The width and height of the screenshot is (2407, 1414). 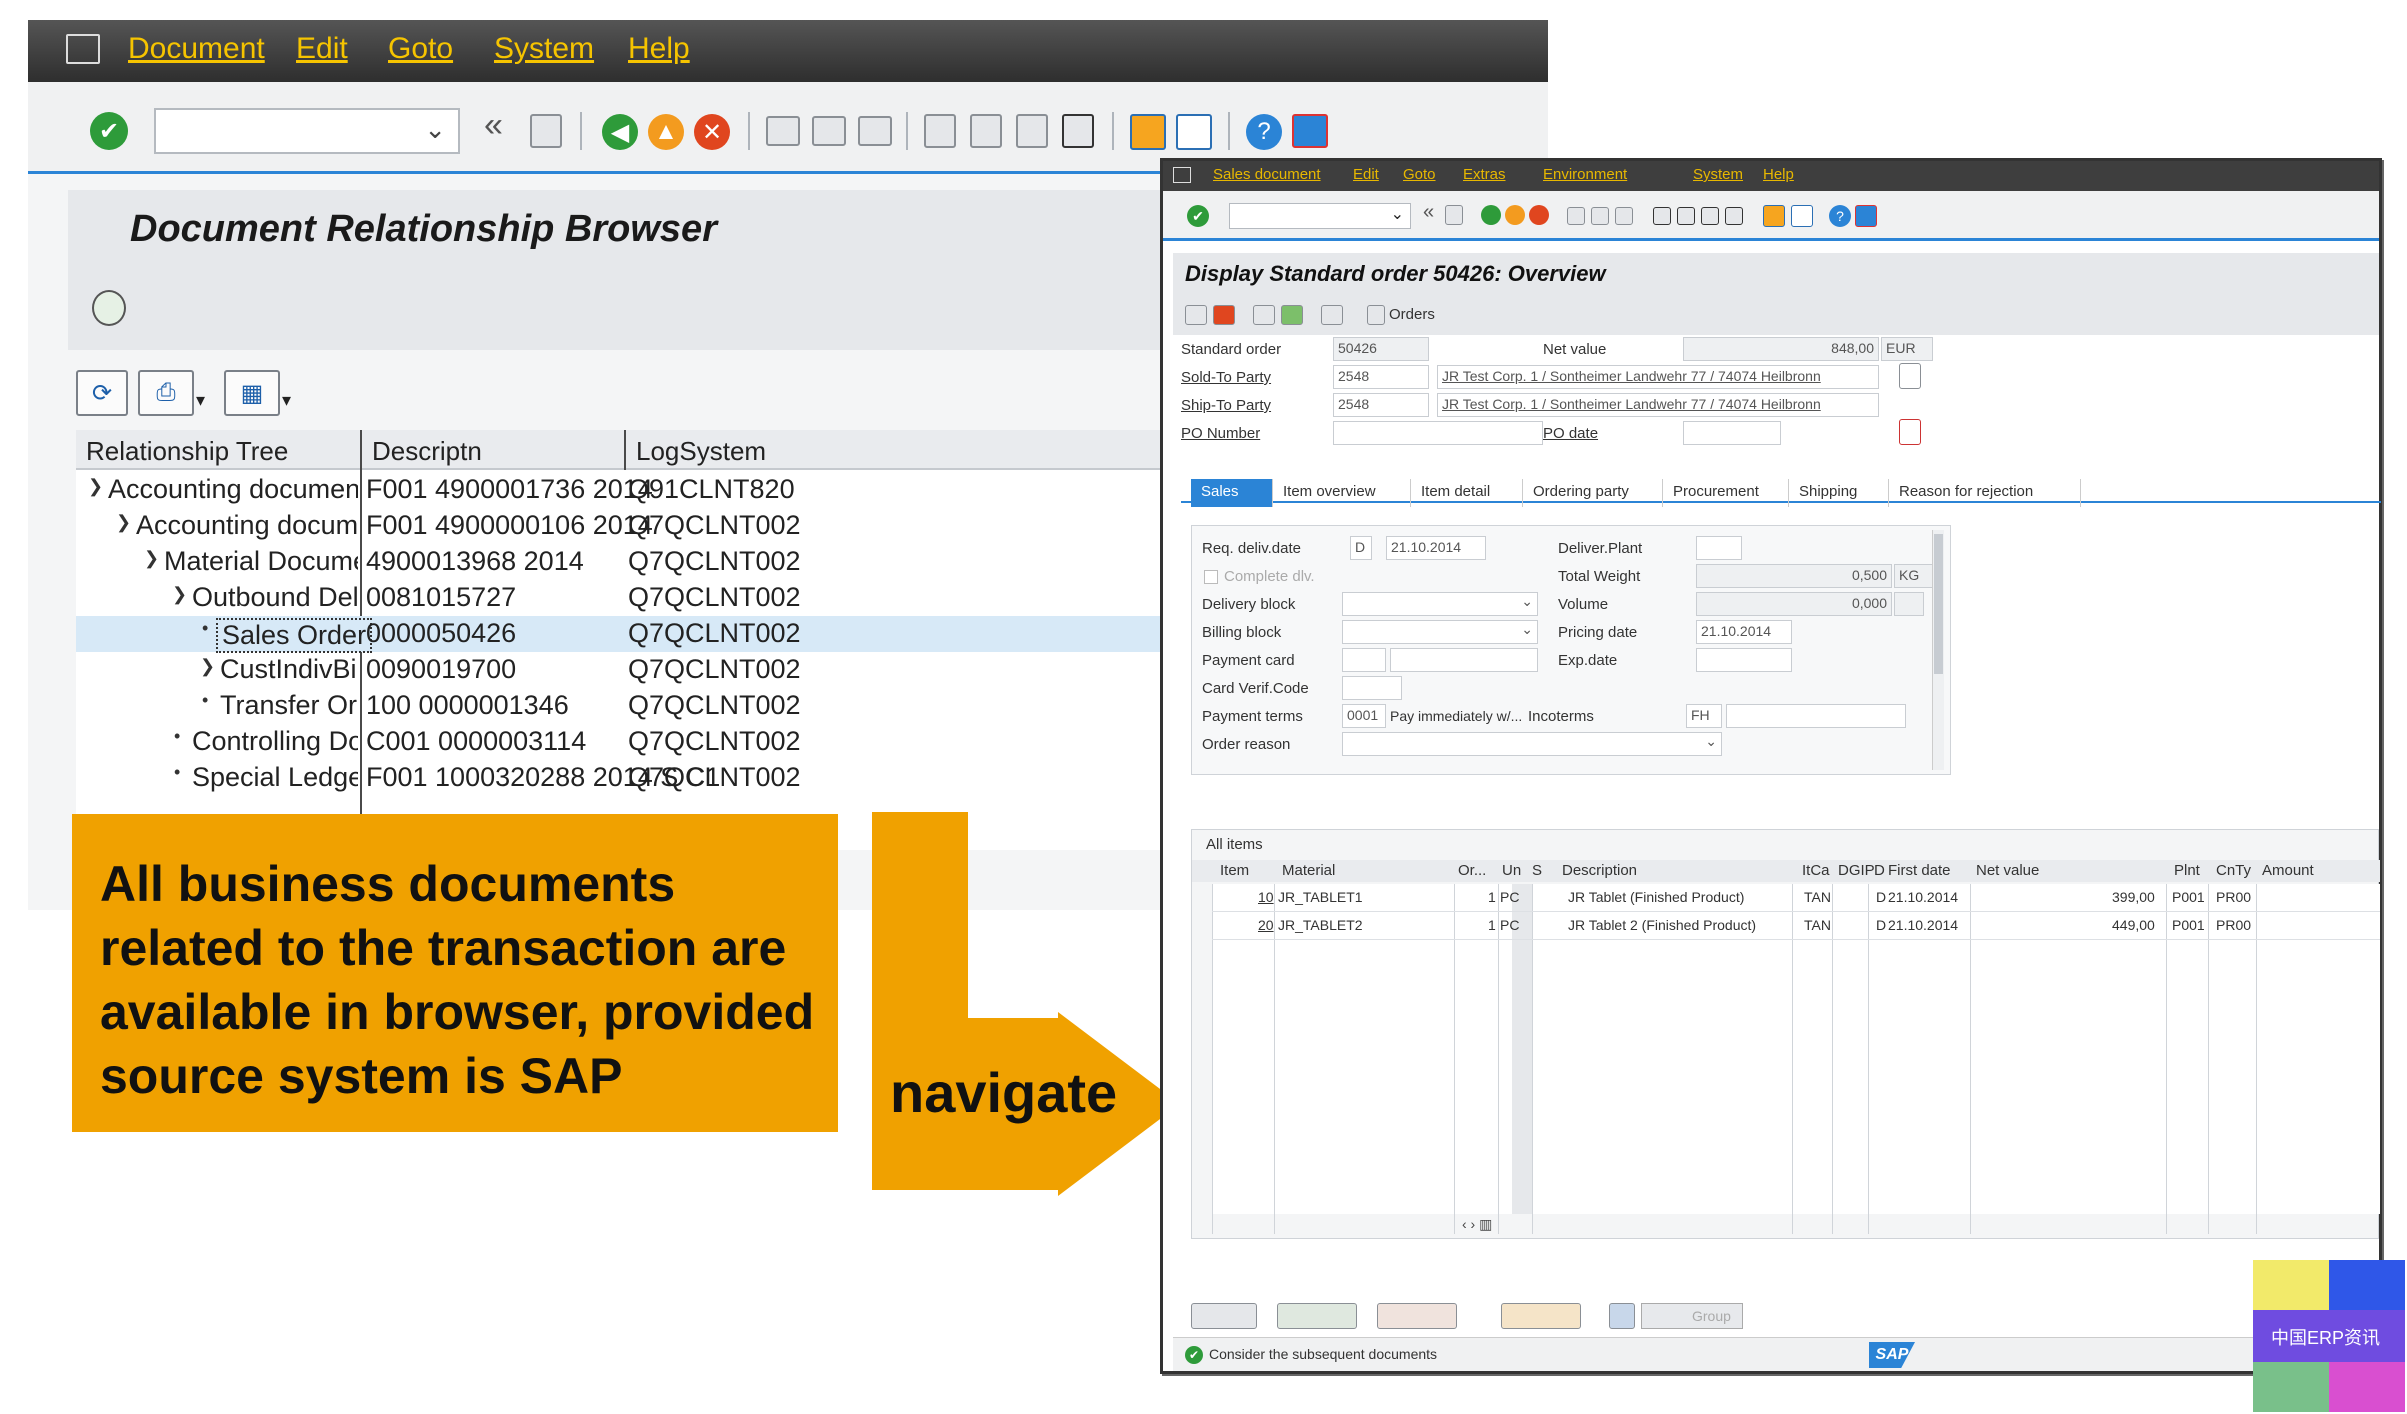 What do you see at coordinates (546, 131) in the screenshot?
I see `save-icon` at bounding box center [546, 131].